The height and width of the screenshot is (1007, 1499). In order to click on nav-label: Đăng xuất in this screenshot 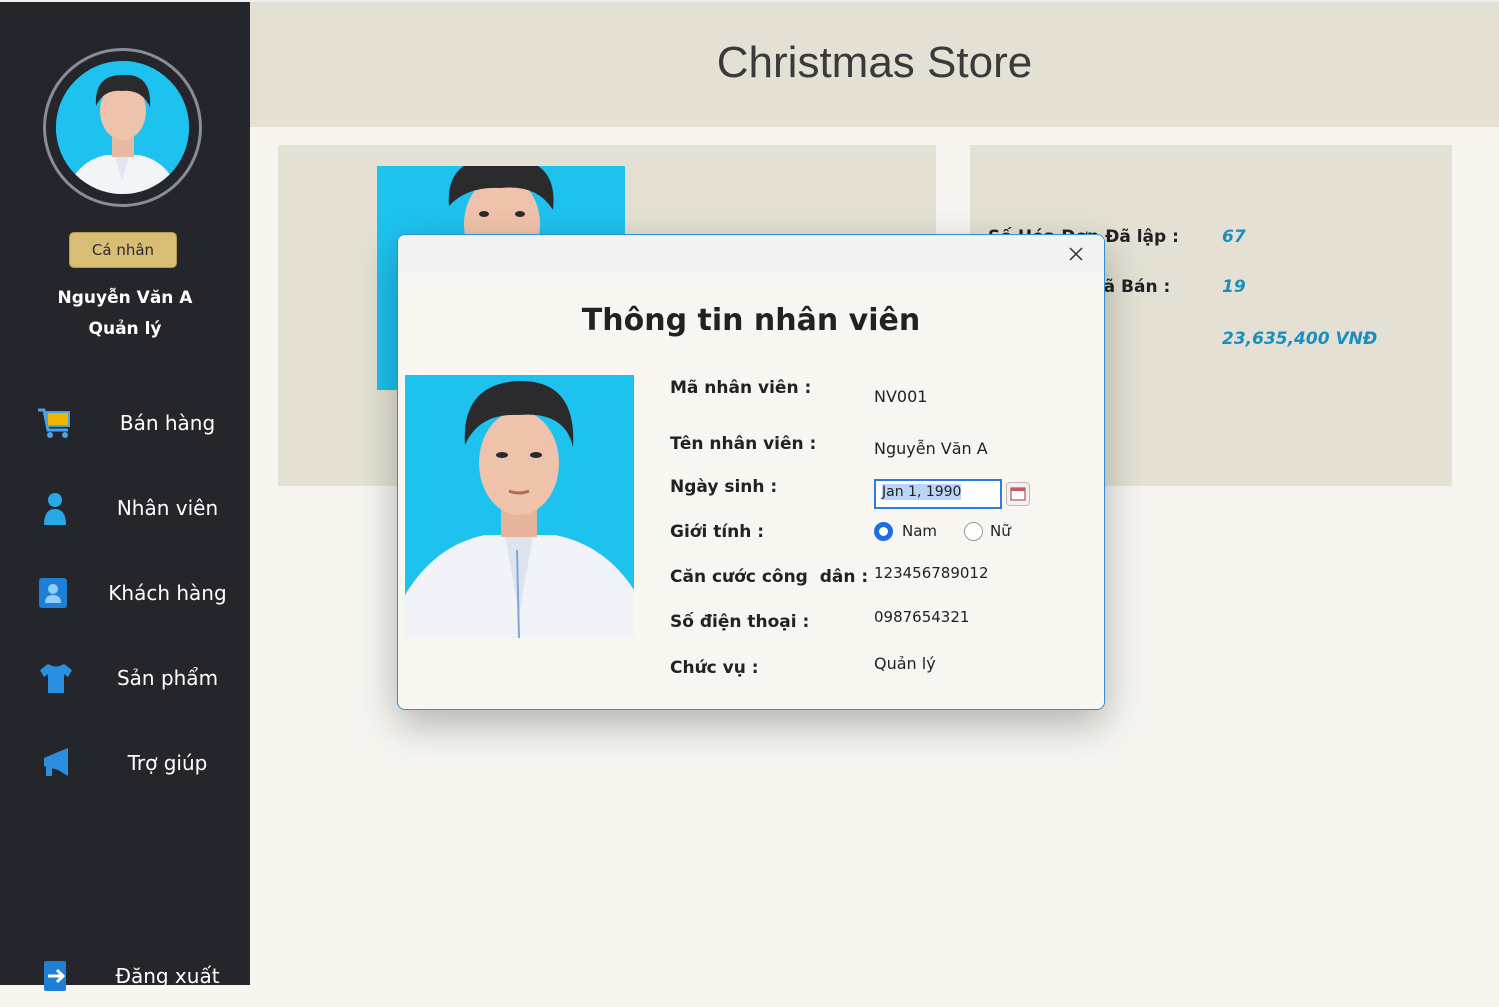, I will do `click(167, 976)`.